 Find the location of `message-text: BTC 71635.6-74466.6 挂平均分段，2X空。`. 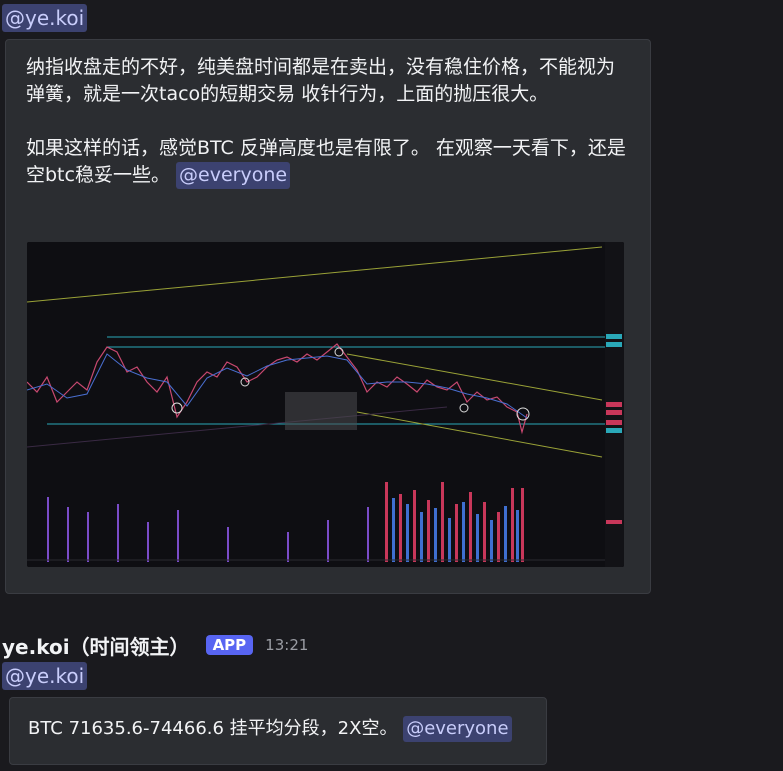

message-text: BTC 71635.6-74466.6 挂平均分段，2X空。 is located at coordinates (213, 728).